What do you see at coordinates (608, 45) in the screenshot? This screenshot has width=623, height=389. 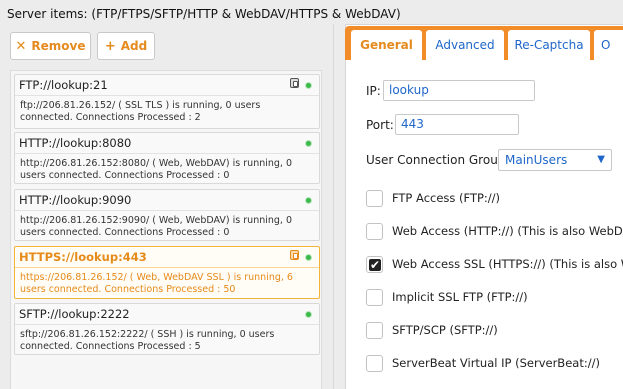 I see `tab-overflow: O` at bounding box center [608, 45].